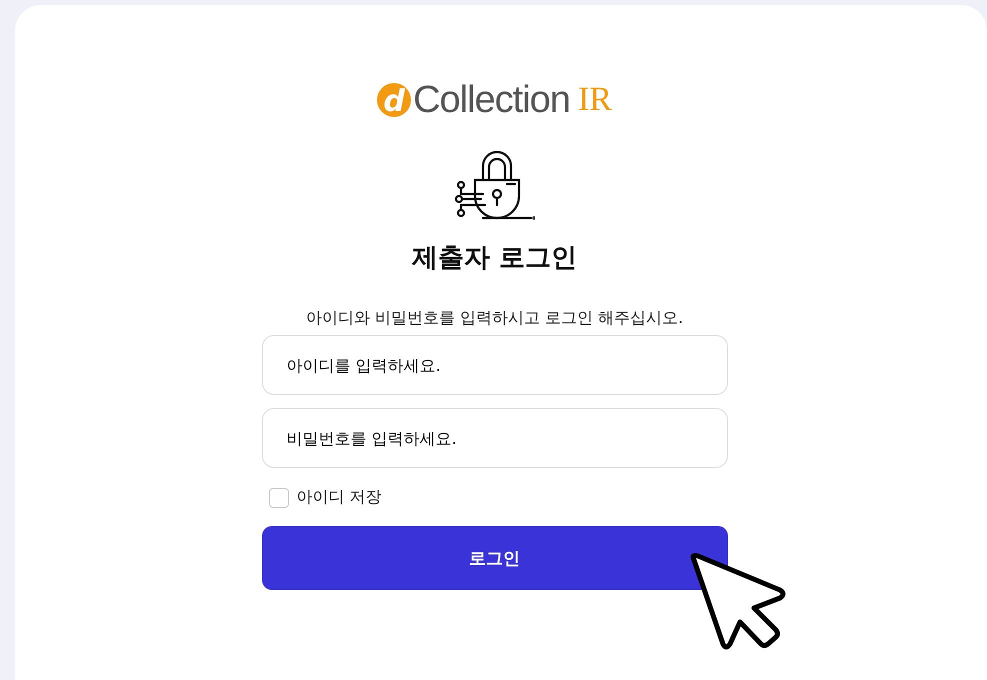 This screenshot has width=987, height=680. What do you see at coordinates (394, 100) in the screenshot?
I see `logo-mark: d` at bounding box center [394, 100].